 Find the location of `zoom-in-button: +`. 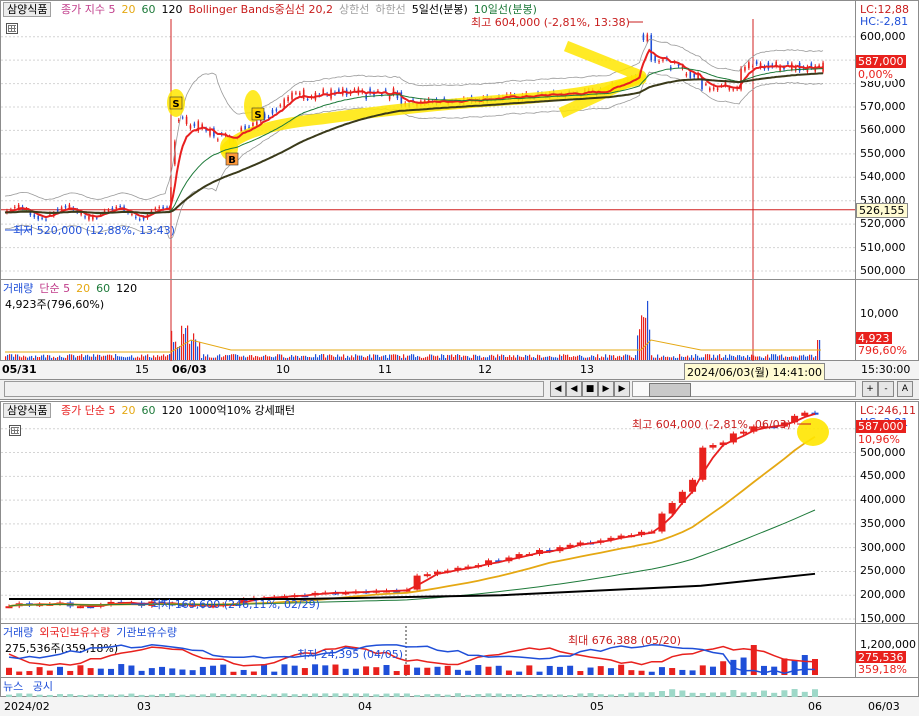

zoom-in-button: + is located at coordinates (870, 389).